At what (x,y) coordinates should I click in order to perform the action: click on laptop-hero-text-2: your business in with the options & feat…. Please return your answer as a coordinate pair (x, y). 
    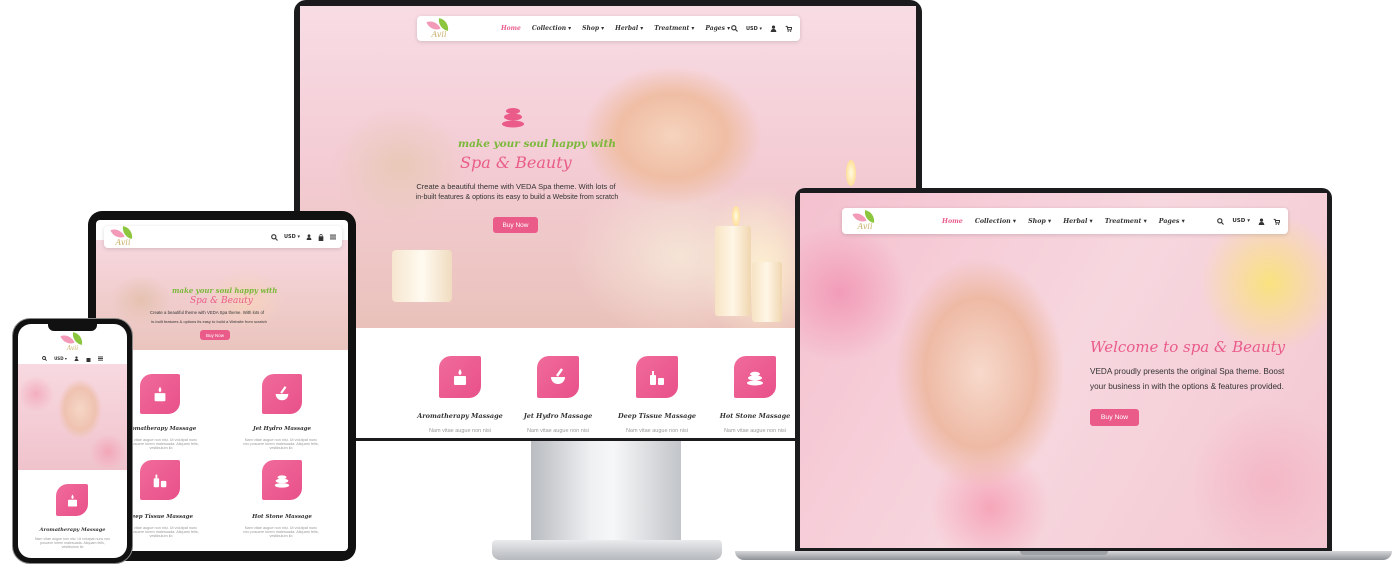
    Looking at the image, I should click on (1187, 386).